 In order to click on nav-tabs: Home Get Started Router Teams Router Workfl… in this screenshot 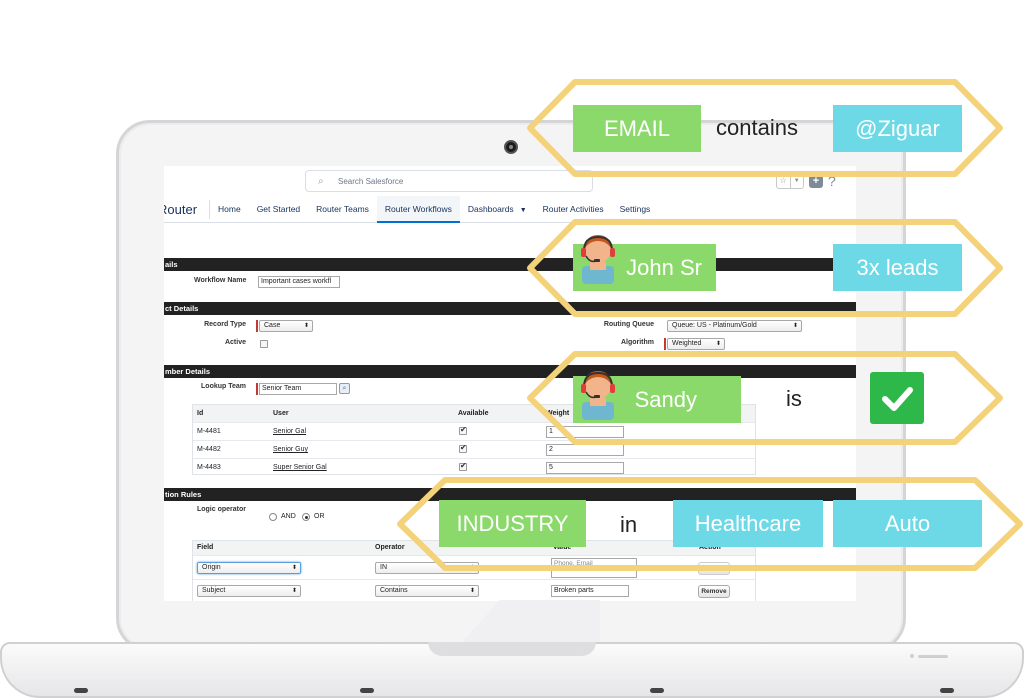, I will do `click(434, 209)`.